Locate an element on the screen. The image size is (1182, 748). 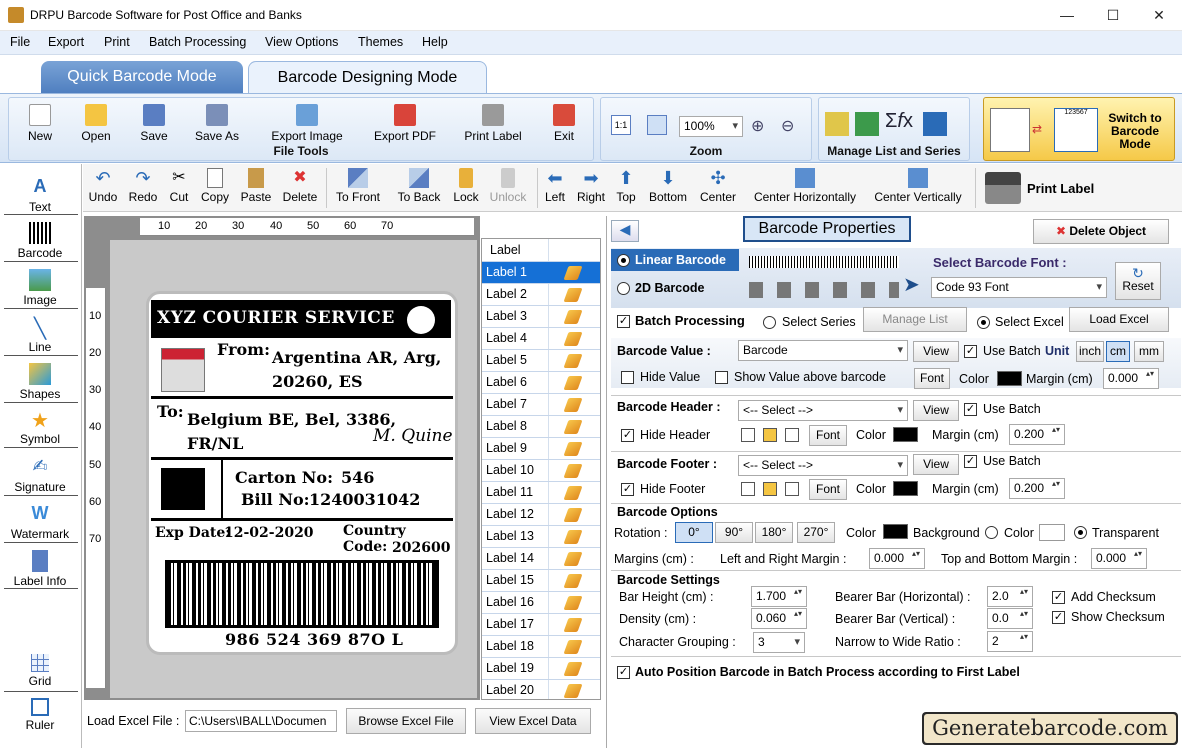
footer-view-button: View is located at coordinates (936, 464).